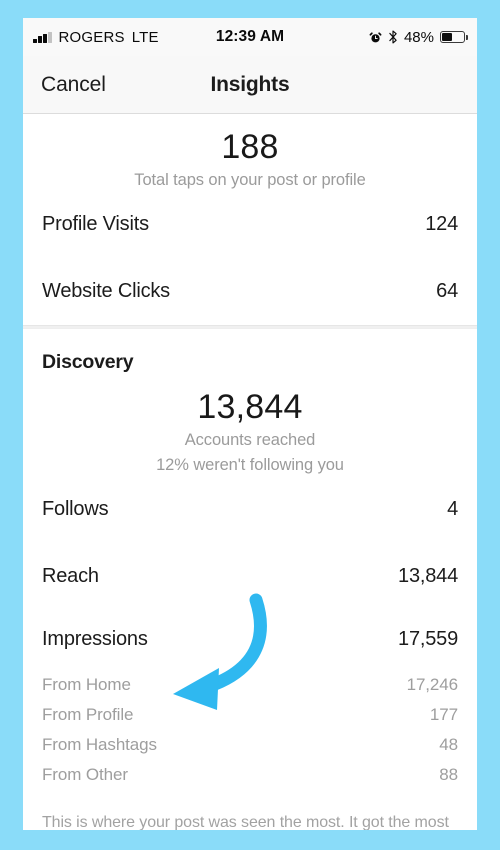 This screenshot has height=850, width=500. Describe the element at coordinates (250, 180) in the screenshot. I see `total-taps-caption: Total taps on your post or profile` at that location.